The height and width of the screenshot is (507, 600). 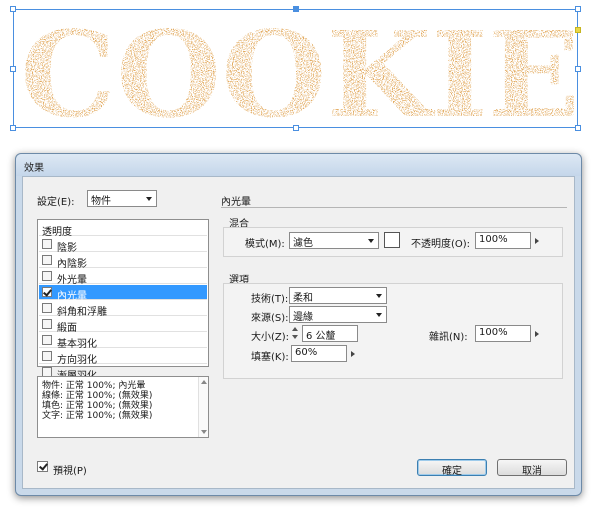 What do you see at coordinates (97, 416) in the screenshot?
I see `summary-line-text: 文字: 正常 100%; (無效果)` at bounding box center [97, 416].